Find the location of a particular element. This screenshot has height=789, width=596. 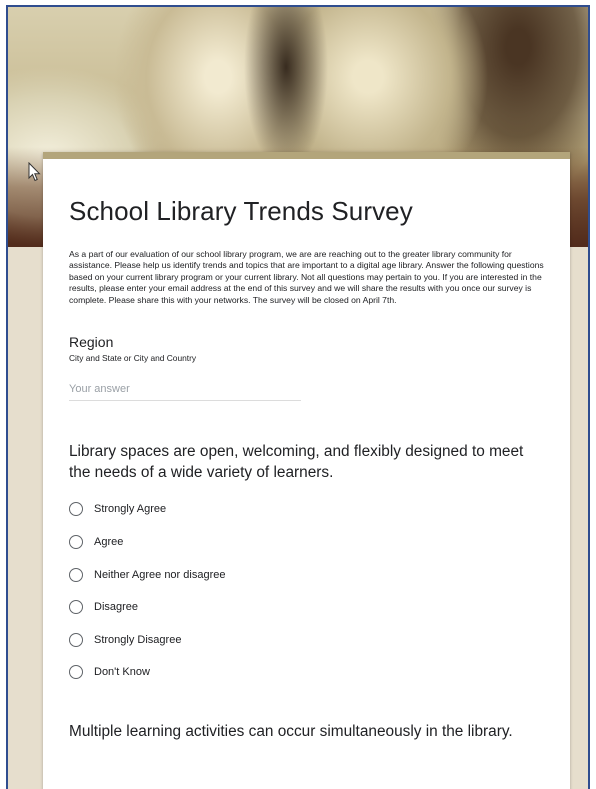

option-label: Agree is located at coordinates (109, 541).